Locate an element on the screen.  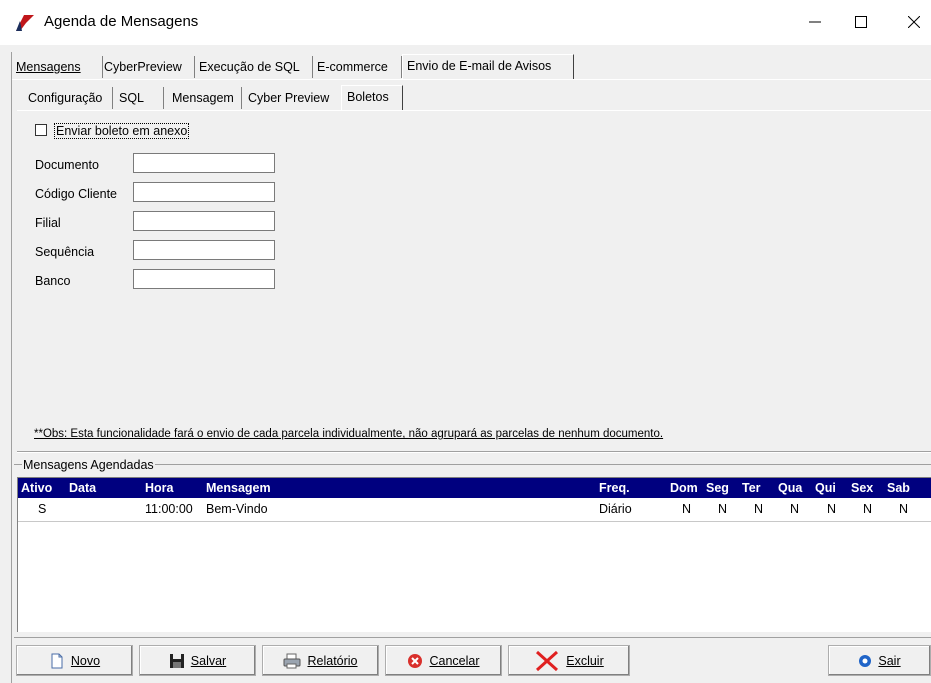
cell-hora: 11:00:00 is located at coordinates (169, 509).